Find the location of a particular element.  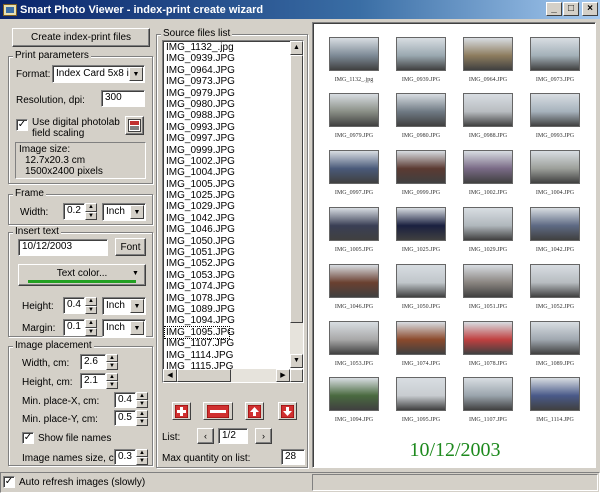

file-list-item: IMG_1114.JPG is located at coordinates (234, 355).